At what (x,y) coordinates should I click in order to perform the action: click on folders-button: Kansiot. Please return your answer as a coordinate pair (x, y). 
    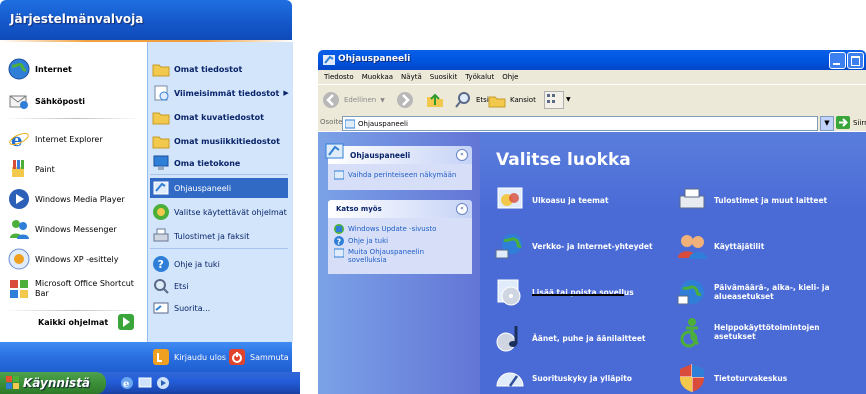
    Looking at the image, I should click on (512, 100).